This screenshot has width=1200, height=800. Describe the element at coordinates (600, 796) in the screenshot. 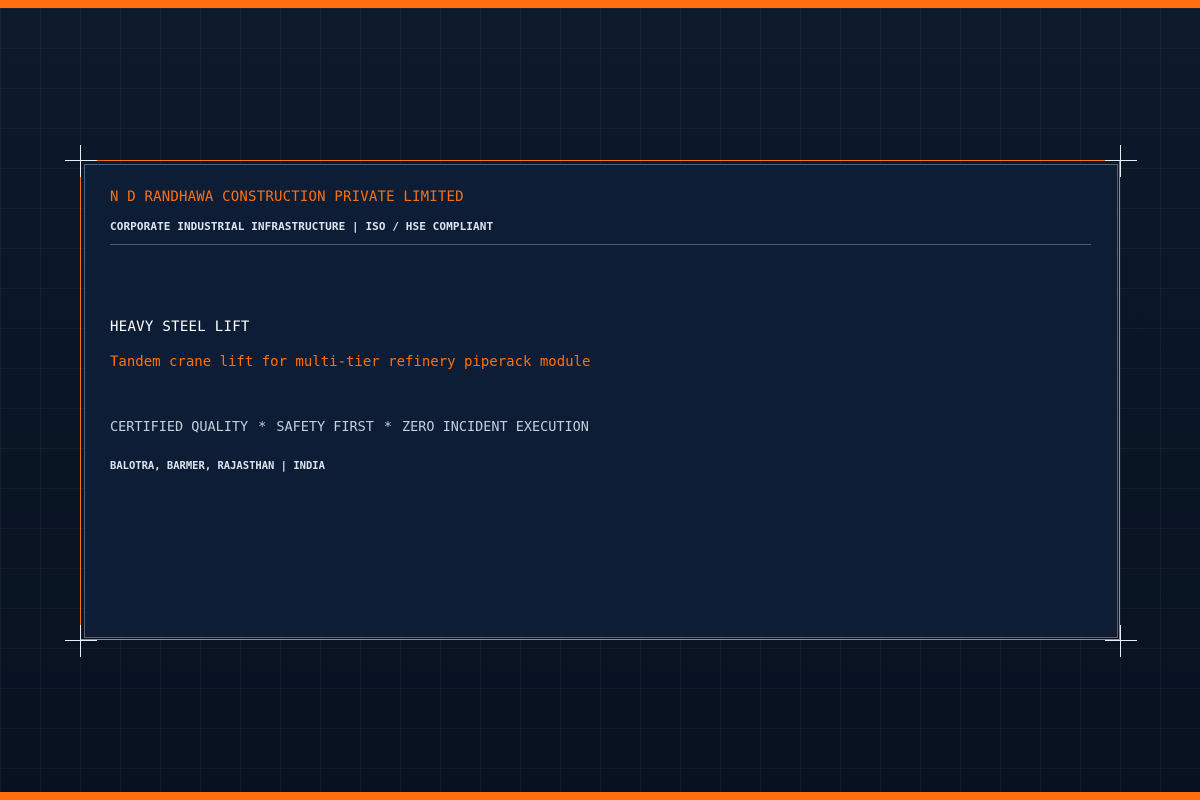

I see `bottom-accent-bar` at that location.